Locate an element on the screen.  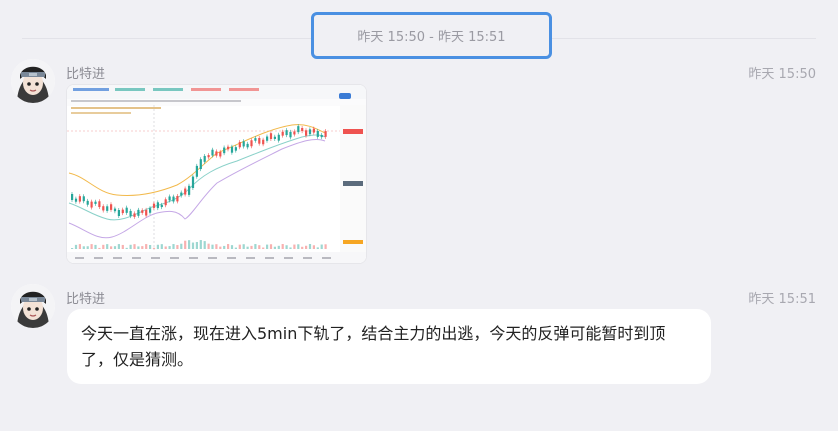
time-range-label: 昨天 15:50 - 昨天 15:51 is located at coordinates (431, 35).